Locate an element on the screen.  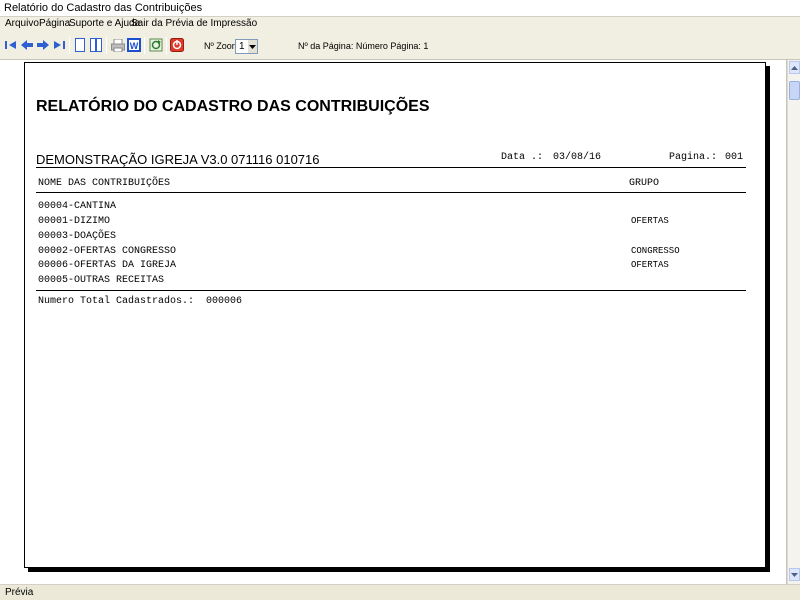
zoom-label: Nº Zoom is located at coordinates (222, 46).